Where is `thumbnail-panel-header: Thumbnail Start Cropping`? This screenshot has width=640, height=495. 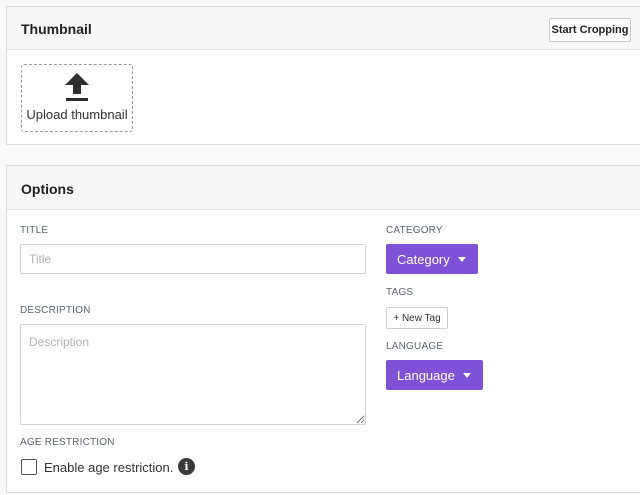 thumbnail-panel-header: Thumbnail Start Cropping is located at coordinates (323, 28).